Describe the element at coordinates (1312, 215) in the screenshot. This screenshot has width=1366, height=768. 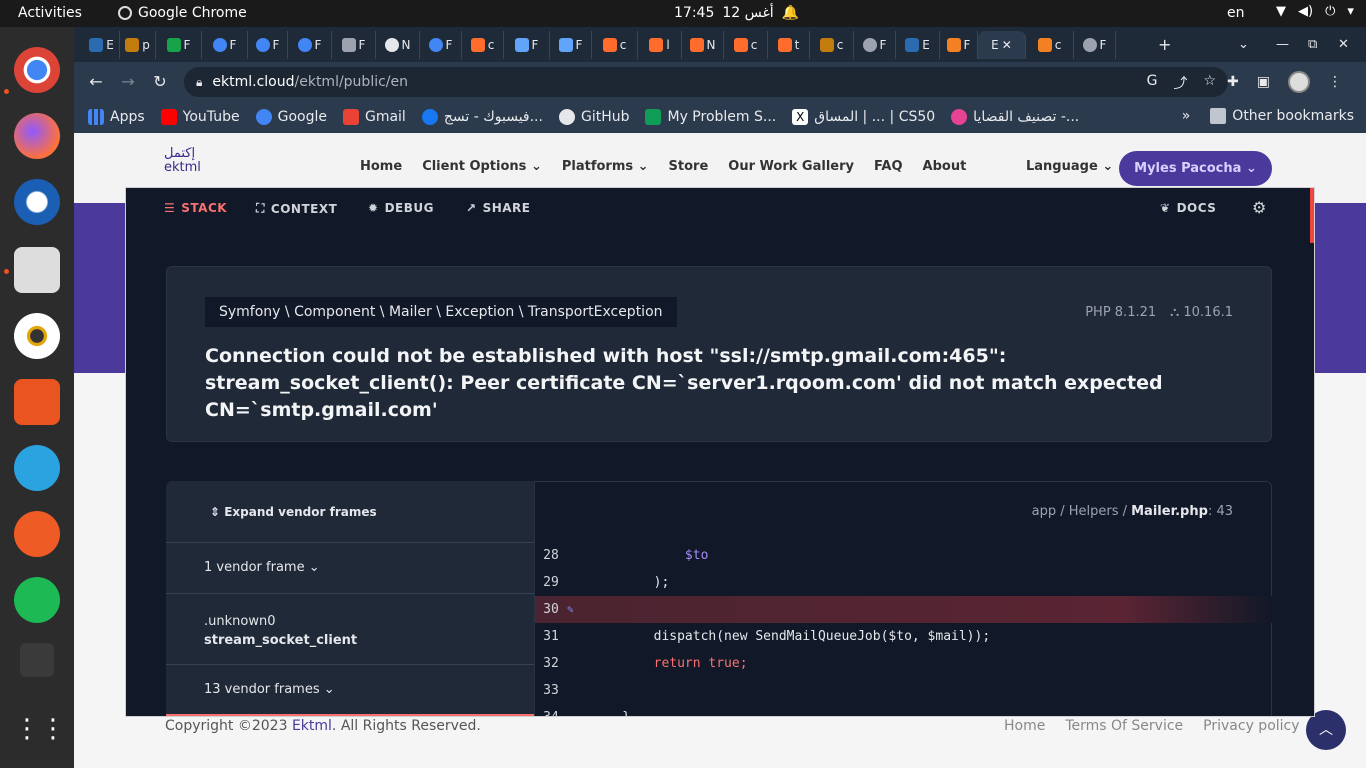
I see `scrollbar` at that location.